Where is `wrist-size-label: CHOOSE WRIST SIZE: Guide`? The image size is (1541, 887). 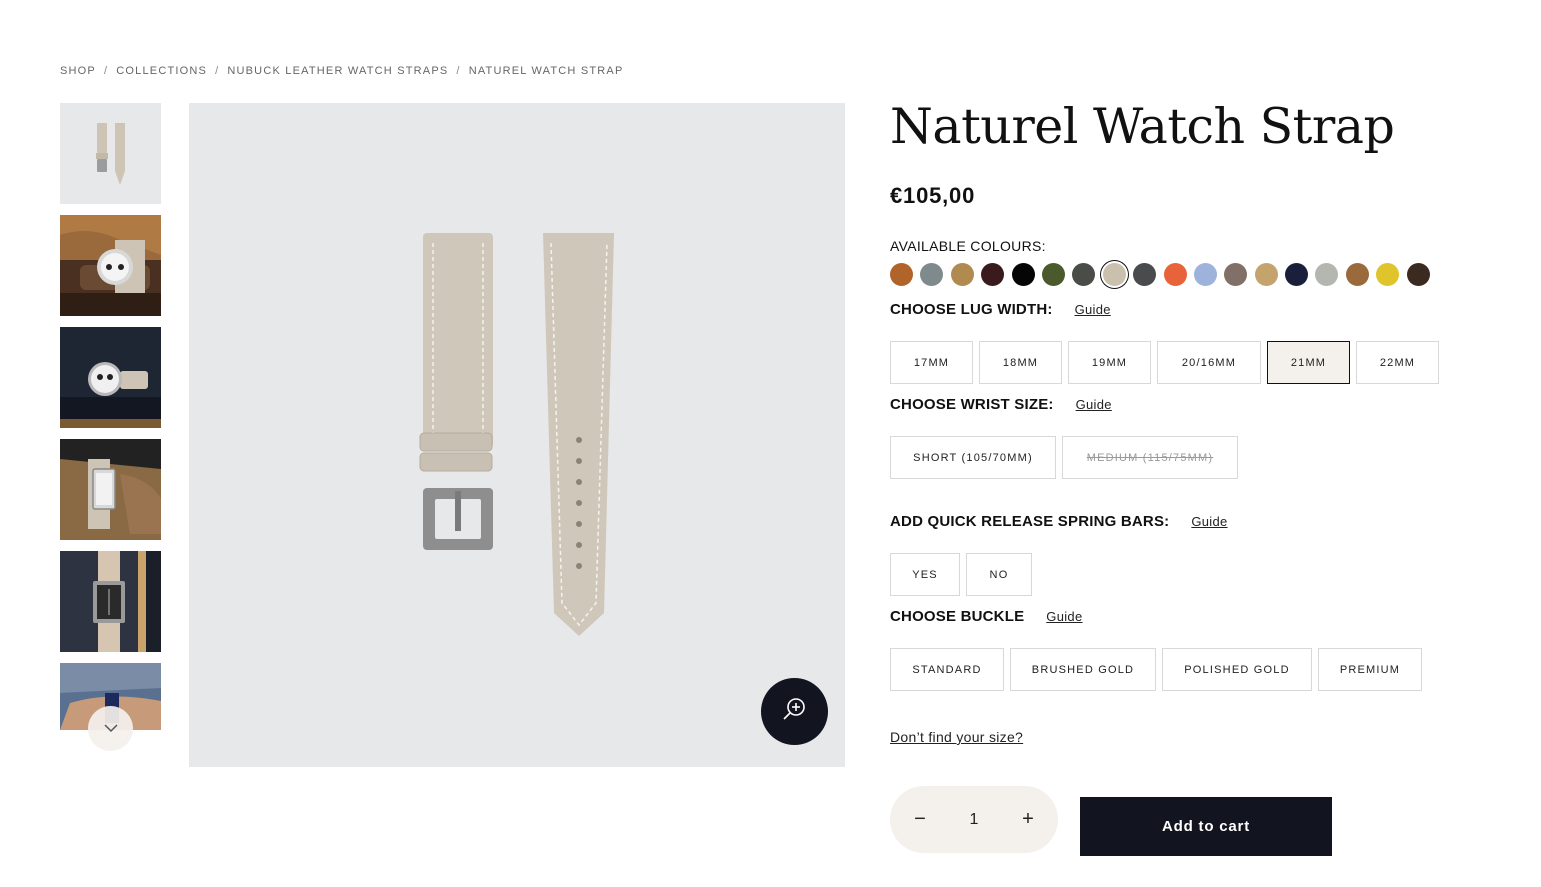 wrist-size-label: CHOOSE WRIST SIZE: Guide is located at coordinates (1001, 404).